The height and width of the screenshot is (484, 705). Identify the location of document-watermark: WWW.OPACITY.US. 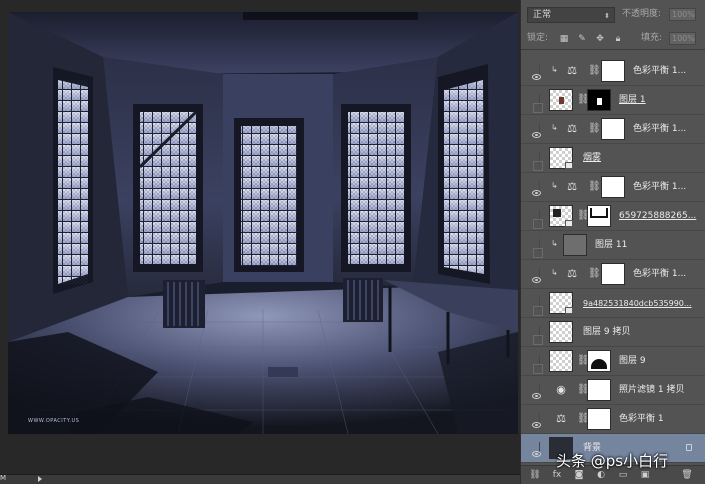
(54, 421).